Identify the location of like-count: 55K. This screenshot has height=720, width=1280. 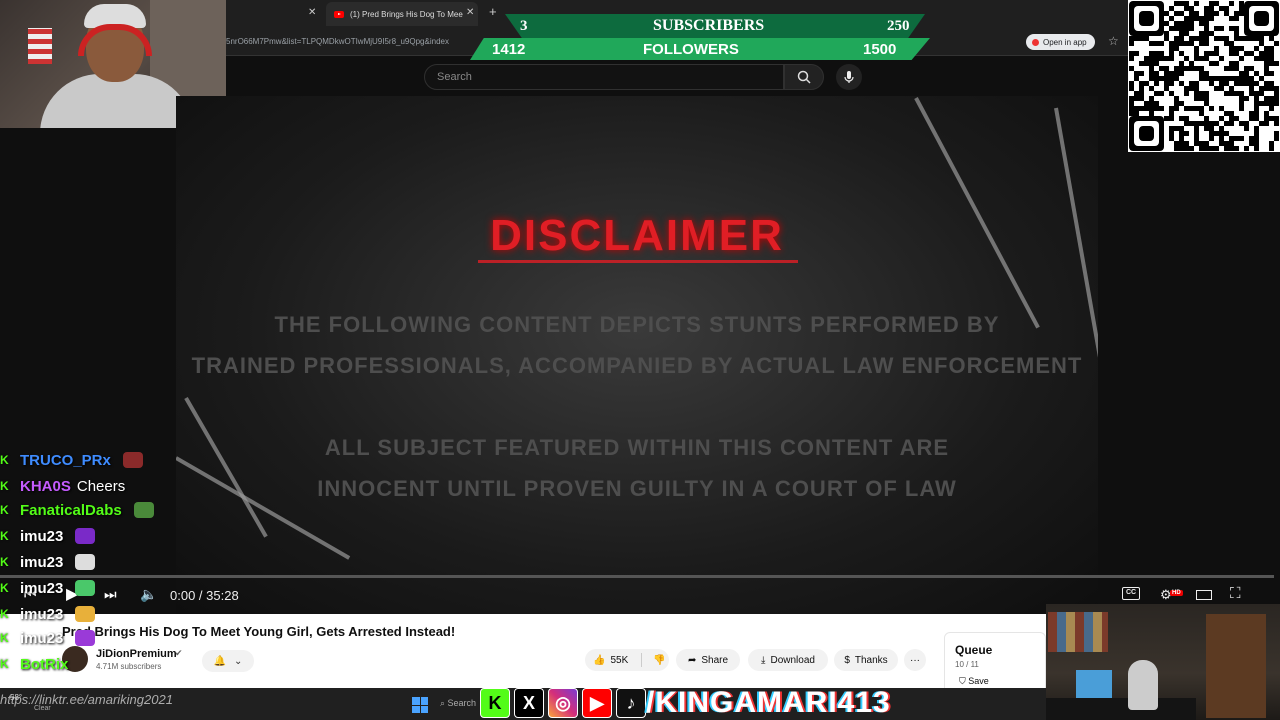
(619, 660).